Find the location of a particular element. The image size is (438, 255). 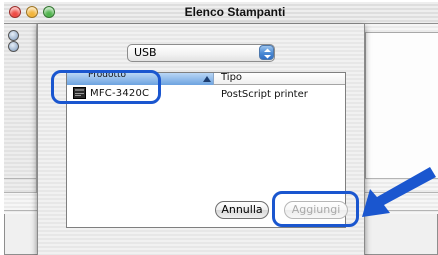

table-row-type: PostScript printer is located at coordinates (264, 94).